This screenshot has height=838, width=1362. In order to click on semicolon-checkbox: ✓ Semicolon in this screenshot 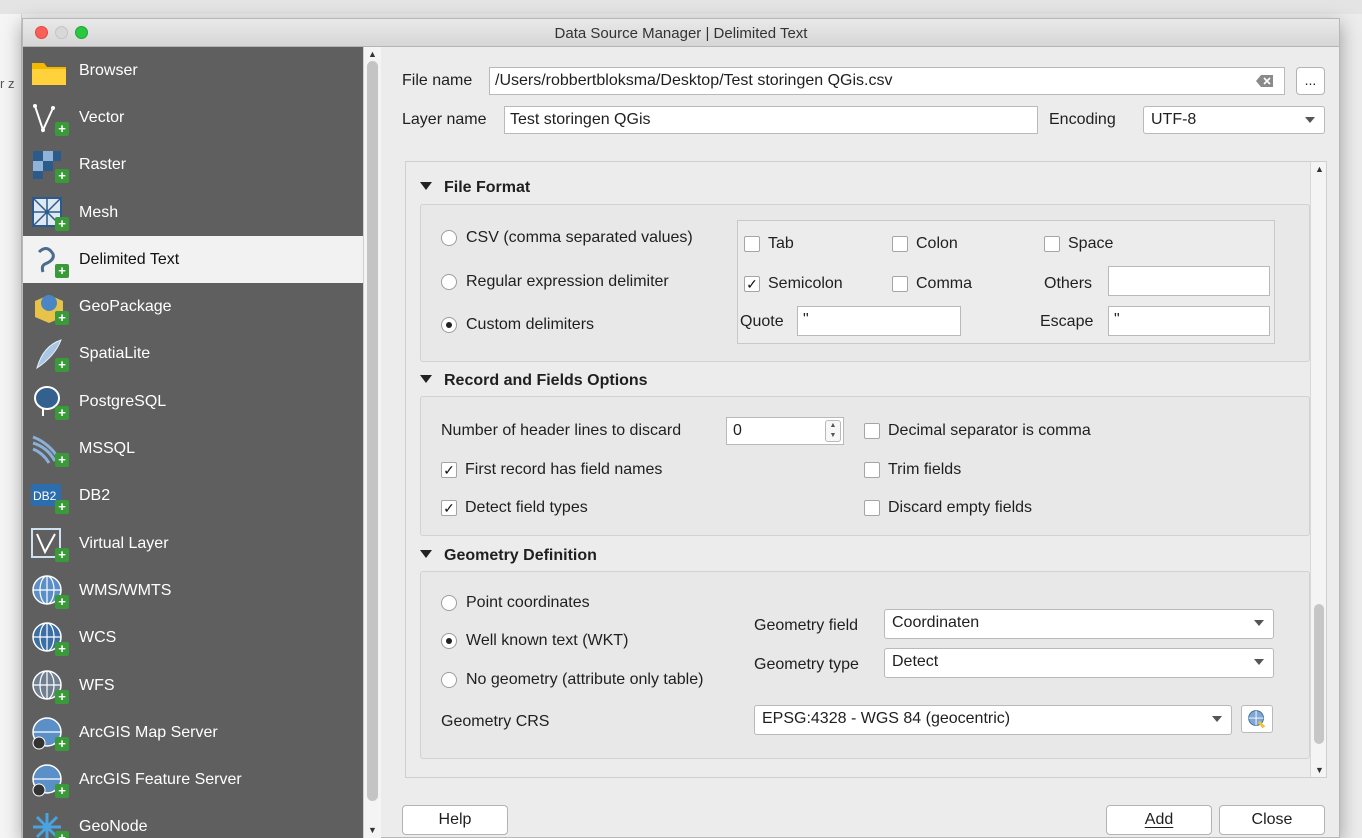, I will do `click(793, 284)`.